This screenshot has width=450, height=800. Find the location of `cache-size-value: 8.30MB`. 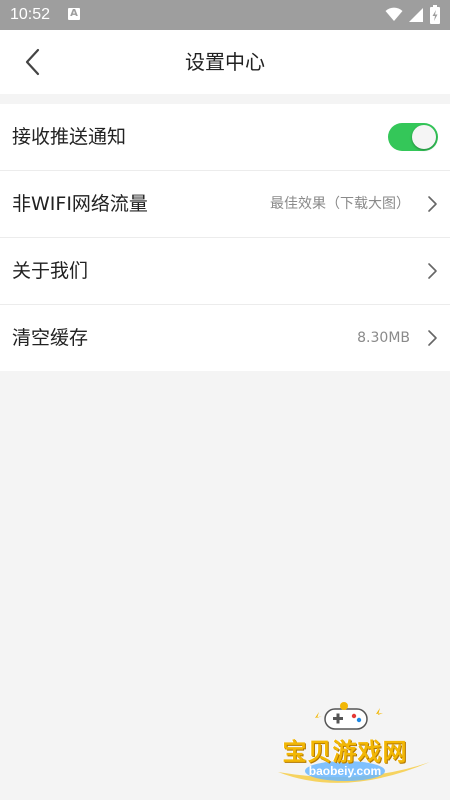

cache-size-value: 8.30MB is located at coordinates (383, 338).